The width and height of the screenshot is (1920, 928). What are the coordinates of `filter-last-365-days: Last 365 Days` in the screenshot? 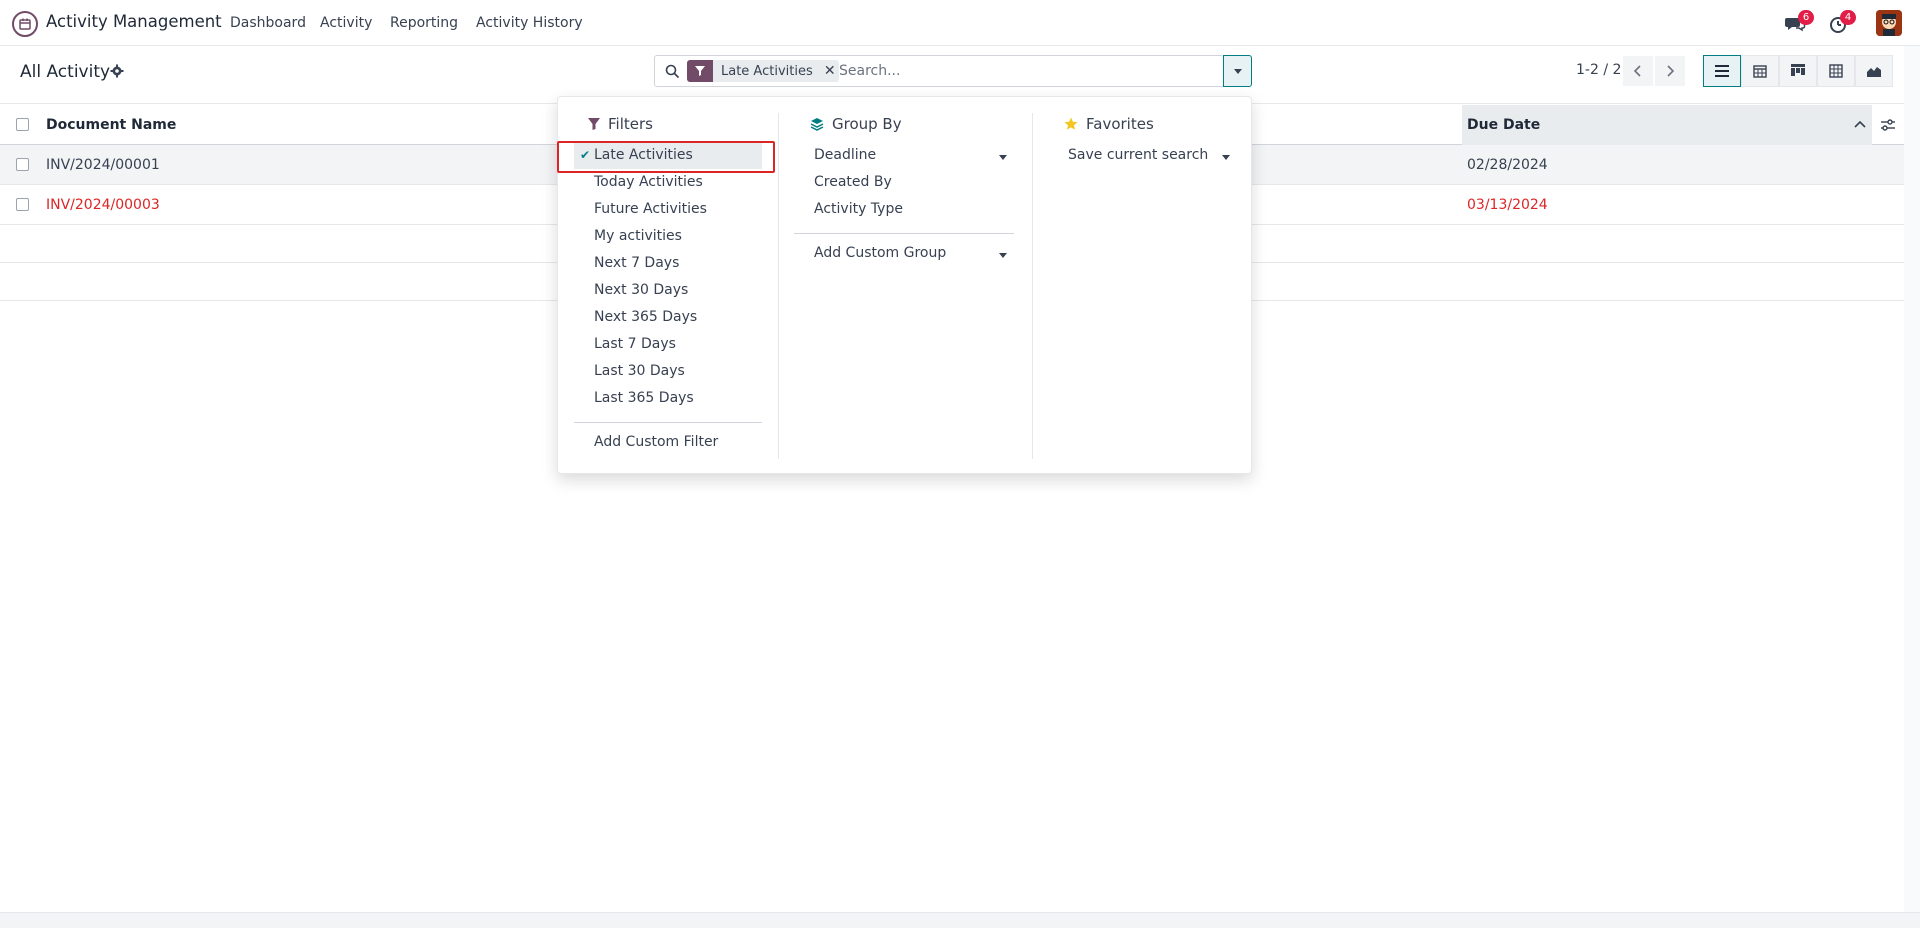 It's located at (644, 398).